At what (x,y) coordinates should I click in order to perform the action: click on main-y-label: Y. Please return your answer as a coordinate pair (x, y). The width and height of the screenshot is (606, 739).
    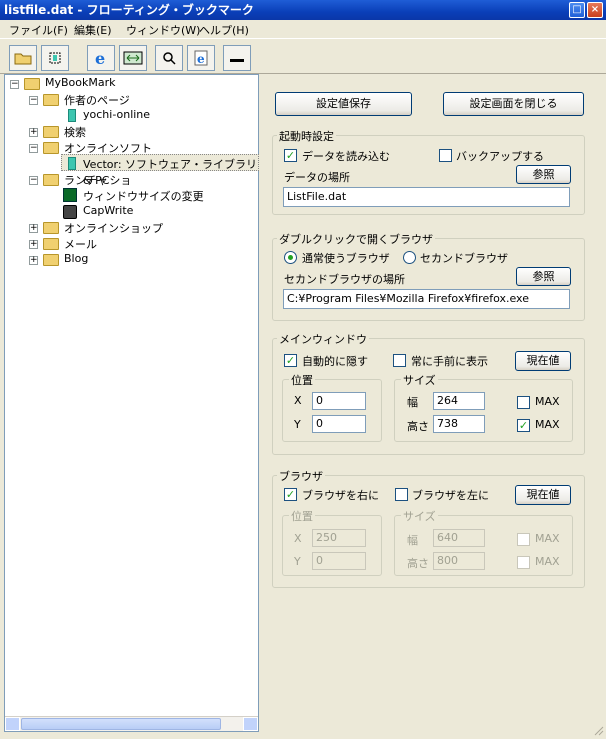
    Looking at the image, I should click on (297, 424).